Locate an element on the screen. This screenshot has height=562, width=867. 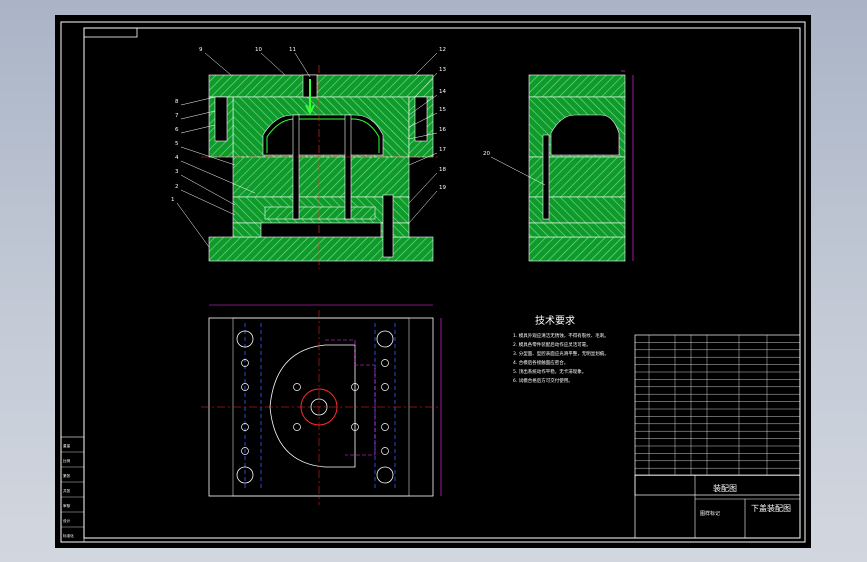
tech-req-title: 技术要求 is located at coordinates (555, 320).